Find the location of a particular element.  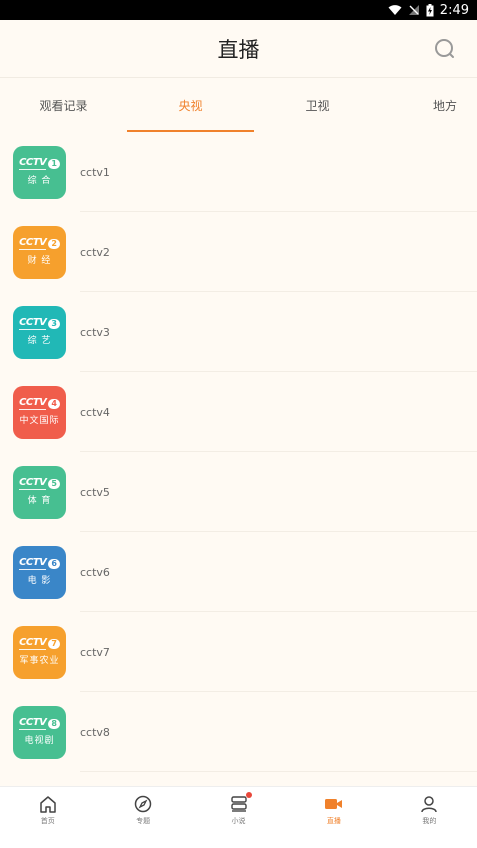

channel-row: CCTV 7 军事农业 cctv7 is located at coordinates (238, 652).